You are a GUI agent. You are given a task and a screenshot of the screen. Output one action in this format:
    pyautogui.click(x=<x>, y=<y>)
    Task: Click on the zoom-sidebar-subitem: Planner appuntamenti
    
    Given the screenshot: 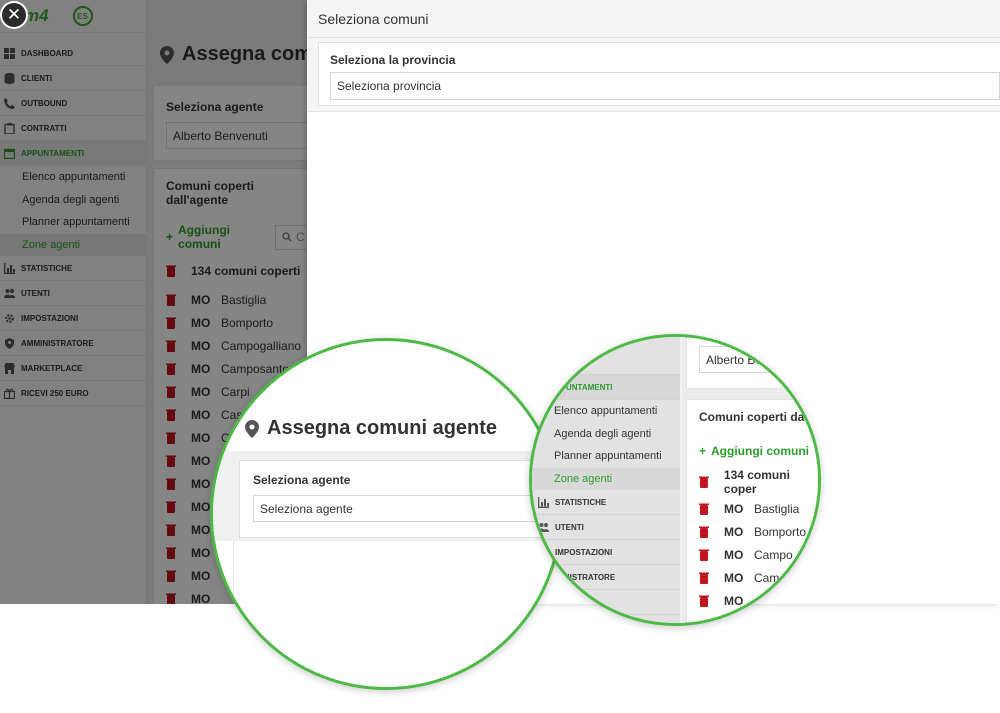 What is the action you would take?
    pyautogui.click(x=606, y=456)
    